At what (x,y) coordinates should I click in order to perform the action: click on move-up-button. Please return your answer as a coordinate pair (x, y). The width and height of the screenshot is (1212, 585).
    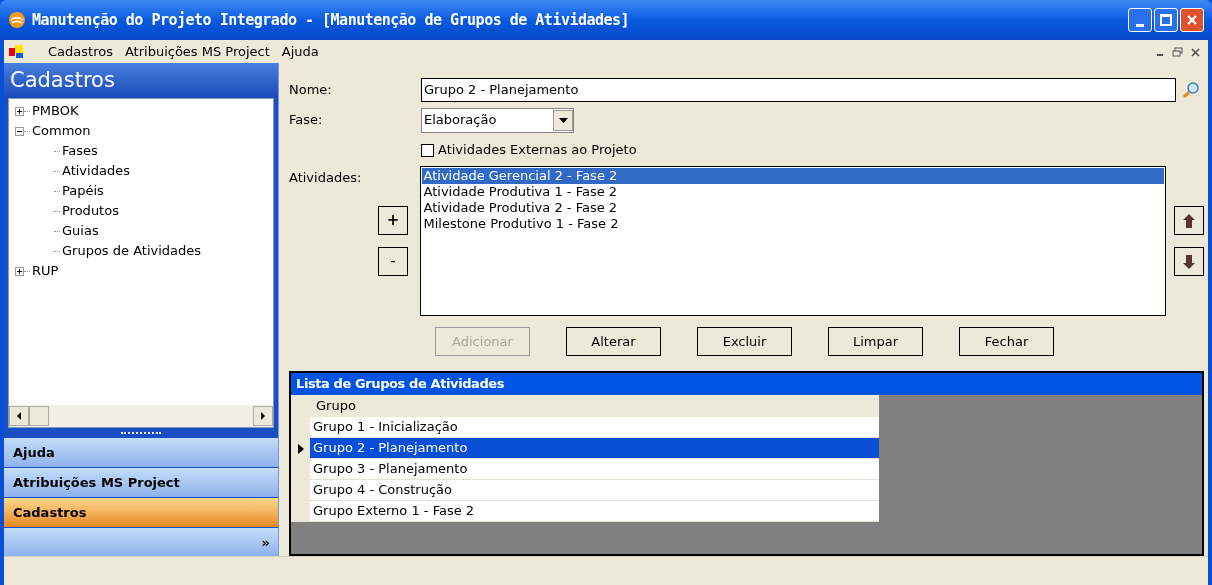
    Looking at the image, I should click on (1189, 220).